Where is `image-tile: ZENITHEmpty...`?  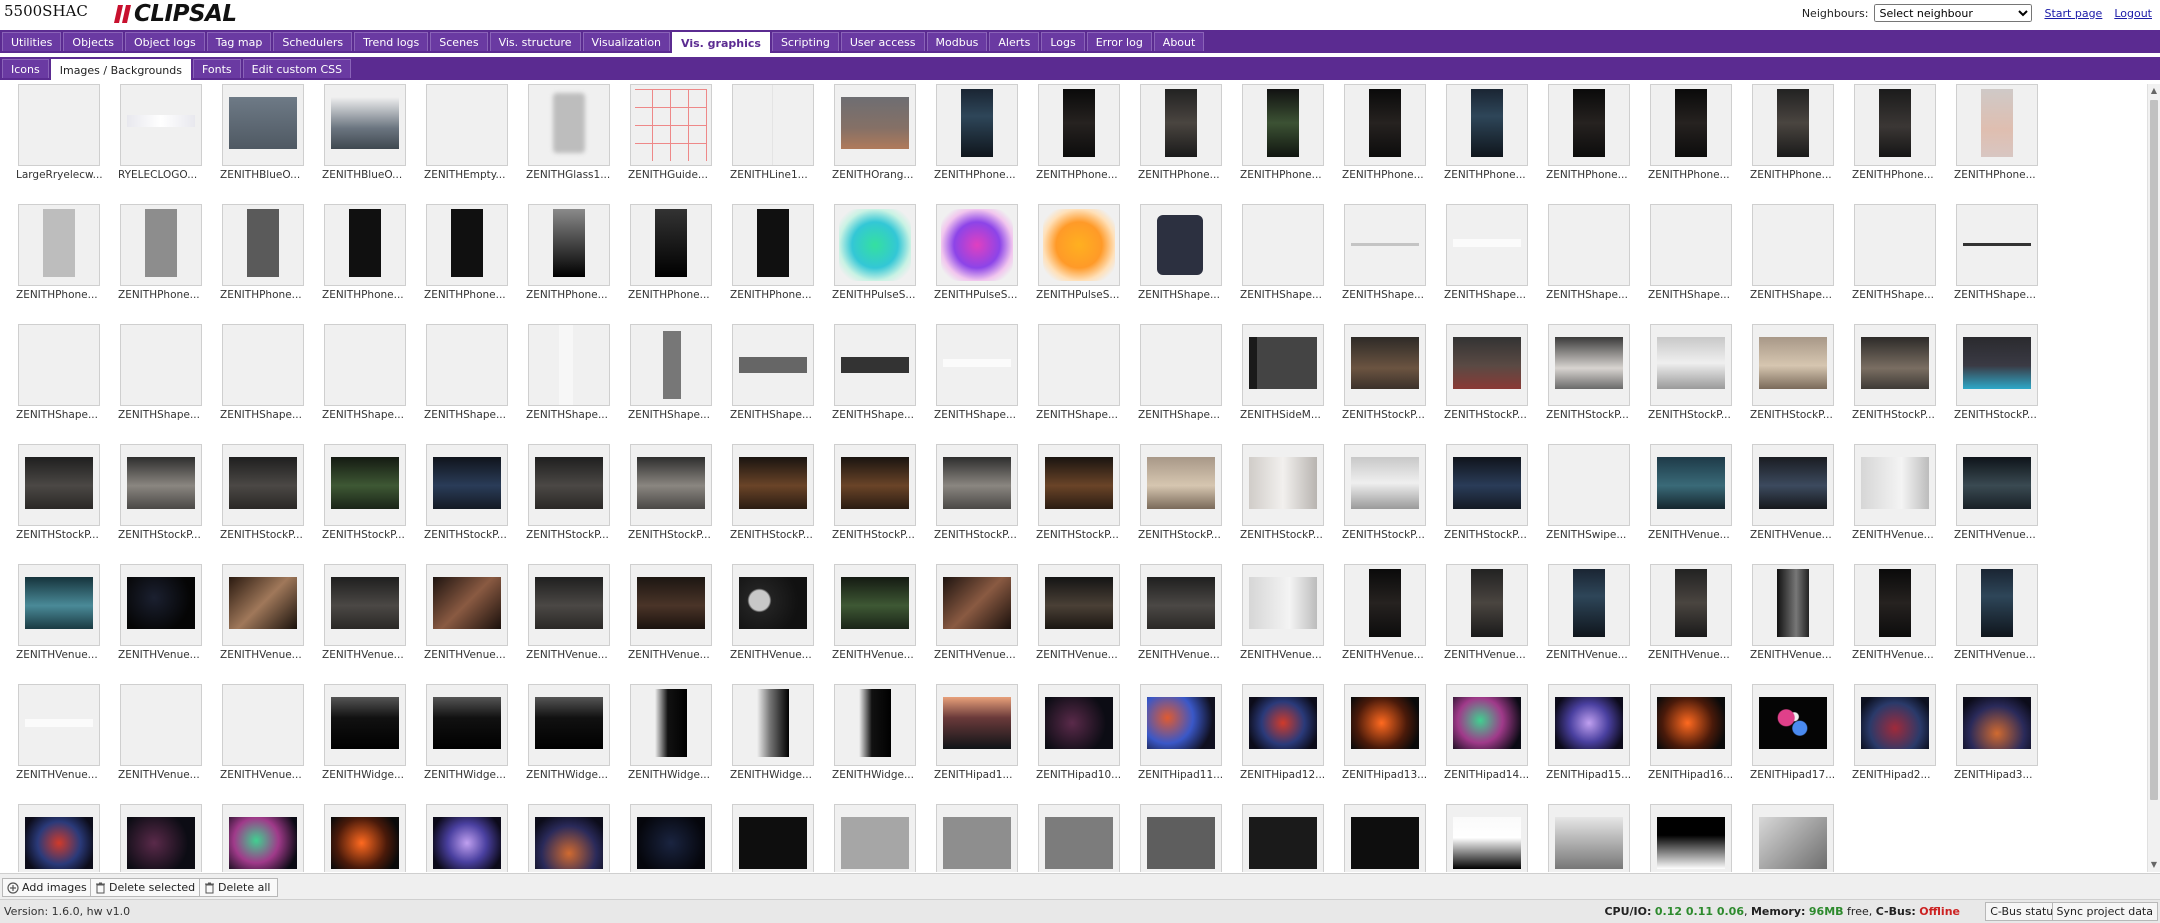 image-tile: ZENITHEmpty... is located at coordinates (467, 132).